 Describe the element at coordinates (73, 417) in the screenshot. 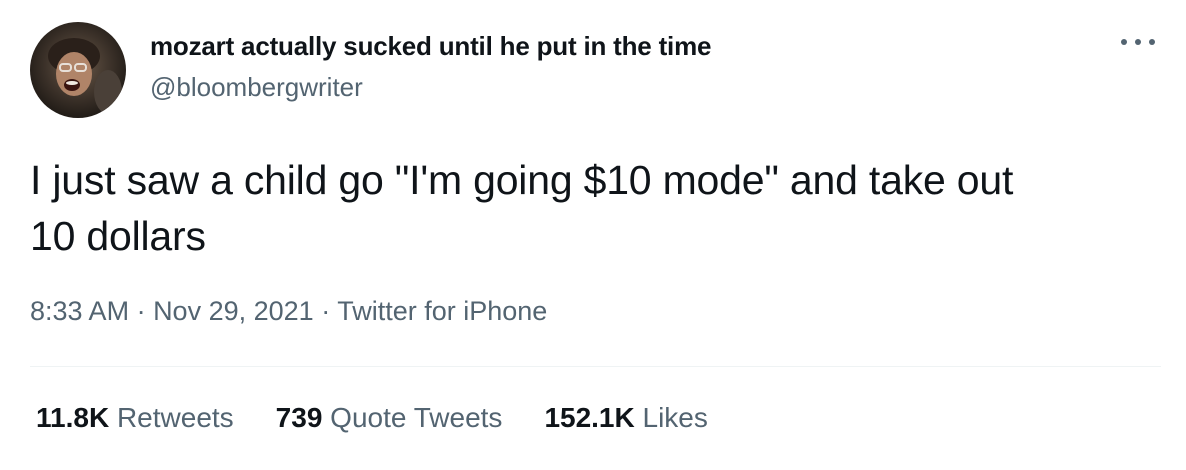

I see `retweets-count: 11.8K` at that location.